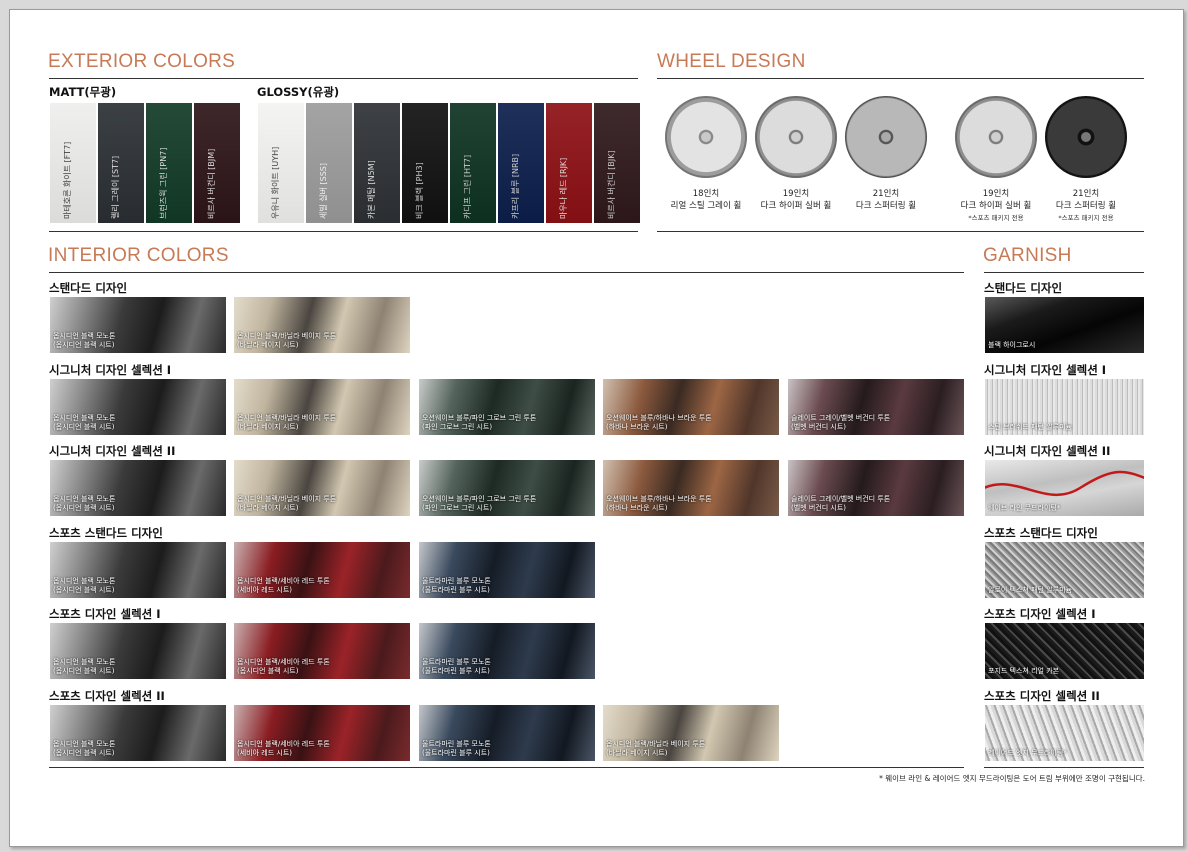  Describe the element at coordinates (457, 508) in the screenshot. I see `interior-caption-line2: (파인 그로브 그린 시트)` at that location.